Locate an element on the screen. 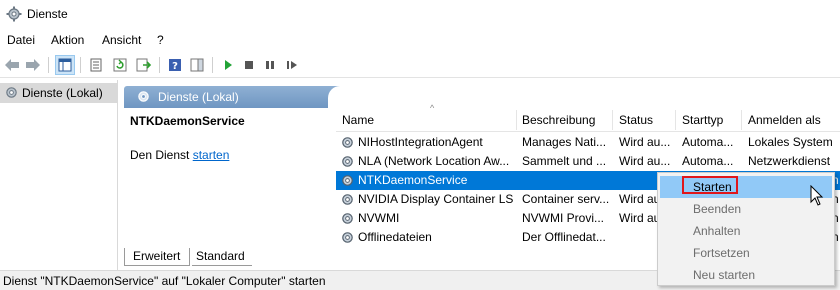 The width and height of the screenshot is (840, 290). console-tree: Dienste (Lokal) is located at coordinates (59, 175).